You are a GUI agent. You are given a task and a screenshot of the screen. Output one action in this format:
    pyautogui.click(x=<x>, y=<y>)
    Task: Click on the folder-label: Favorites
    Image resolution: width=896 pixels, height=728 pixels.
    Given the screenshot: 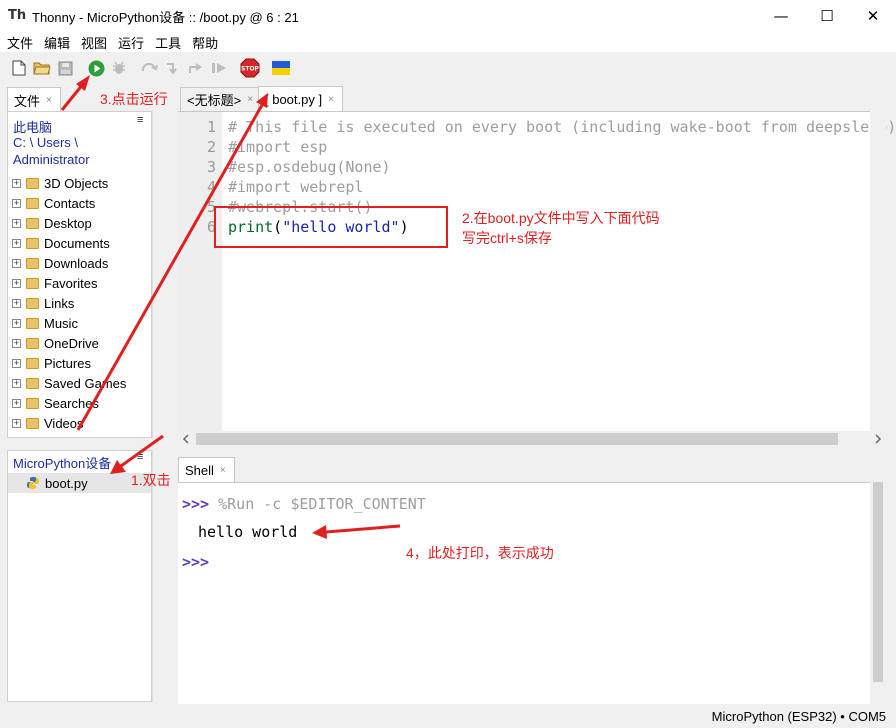 What is the action you would take?
    pyautogui.click(x=71, y=283)
    